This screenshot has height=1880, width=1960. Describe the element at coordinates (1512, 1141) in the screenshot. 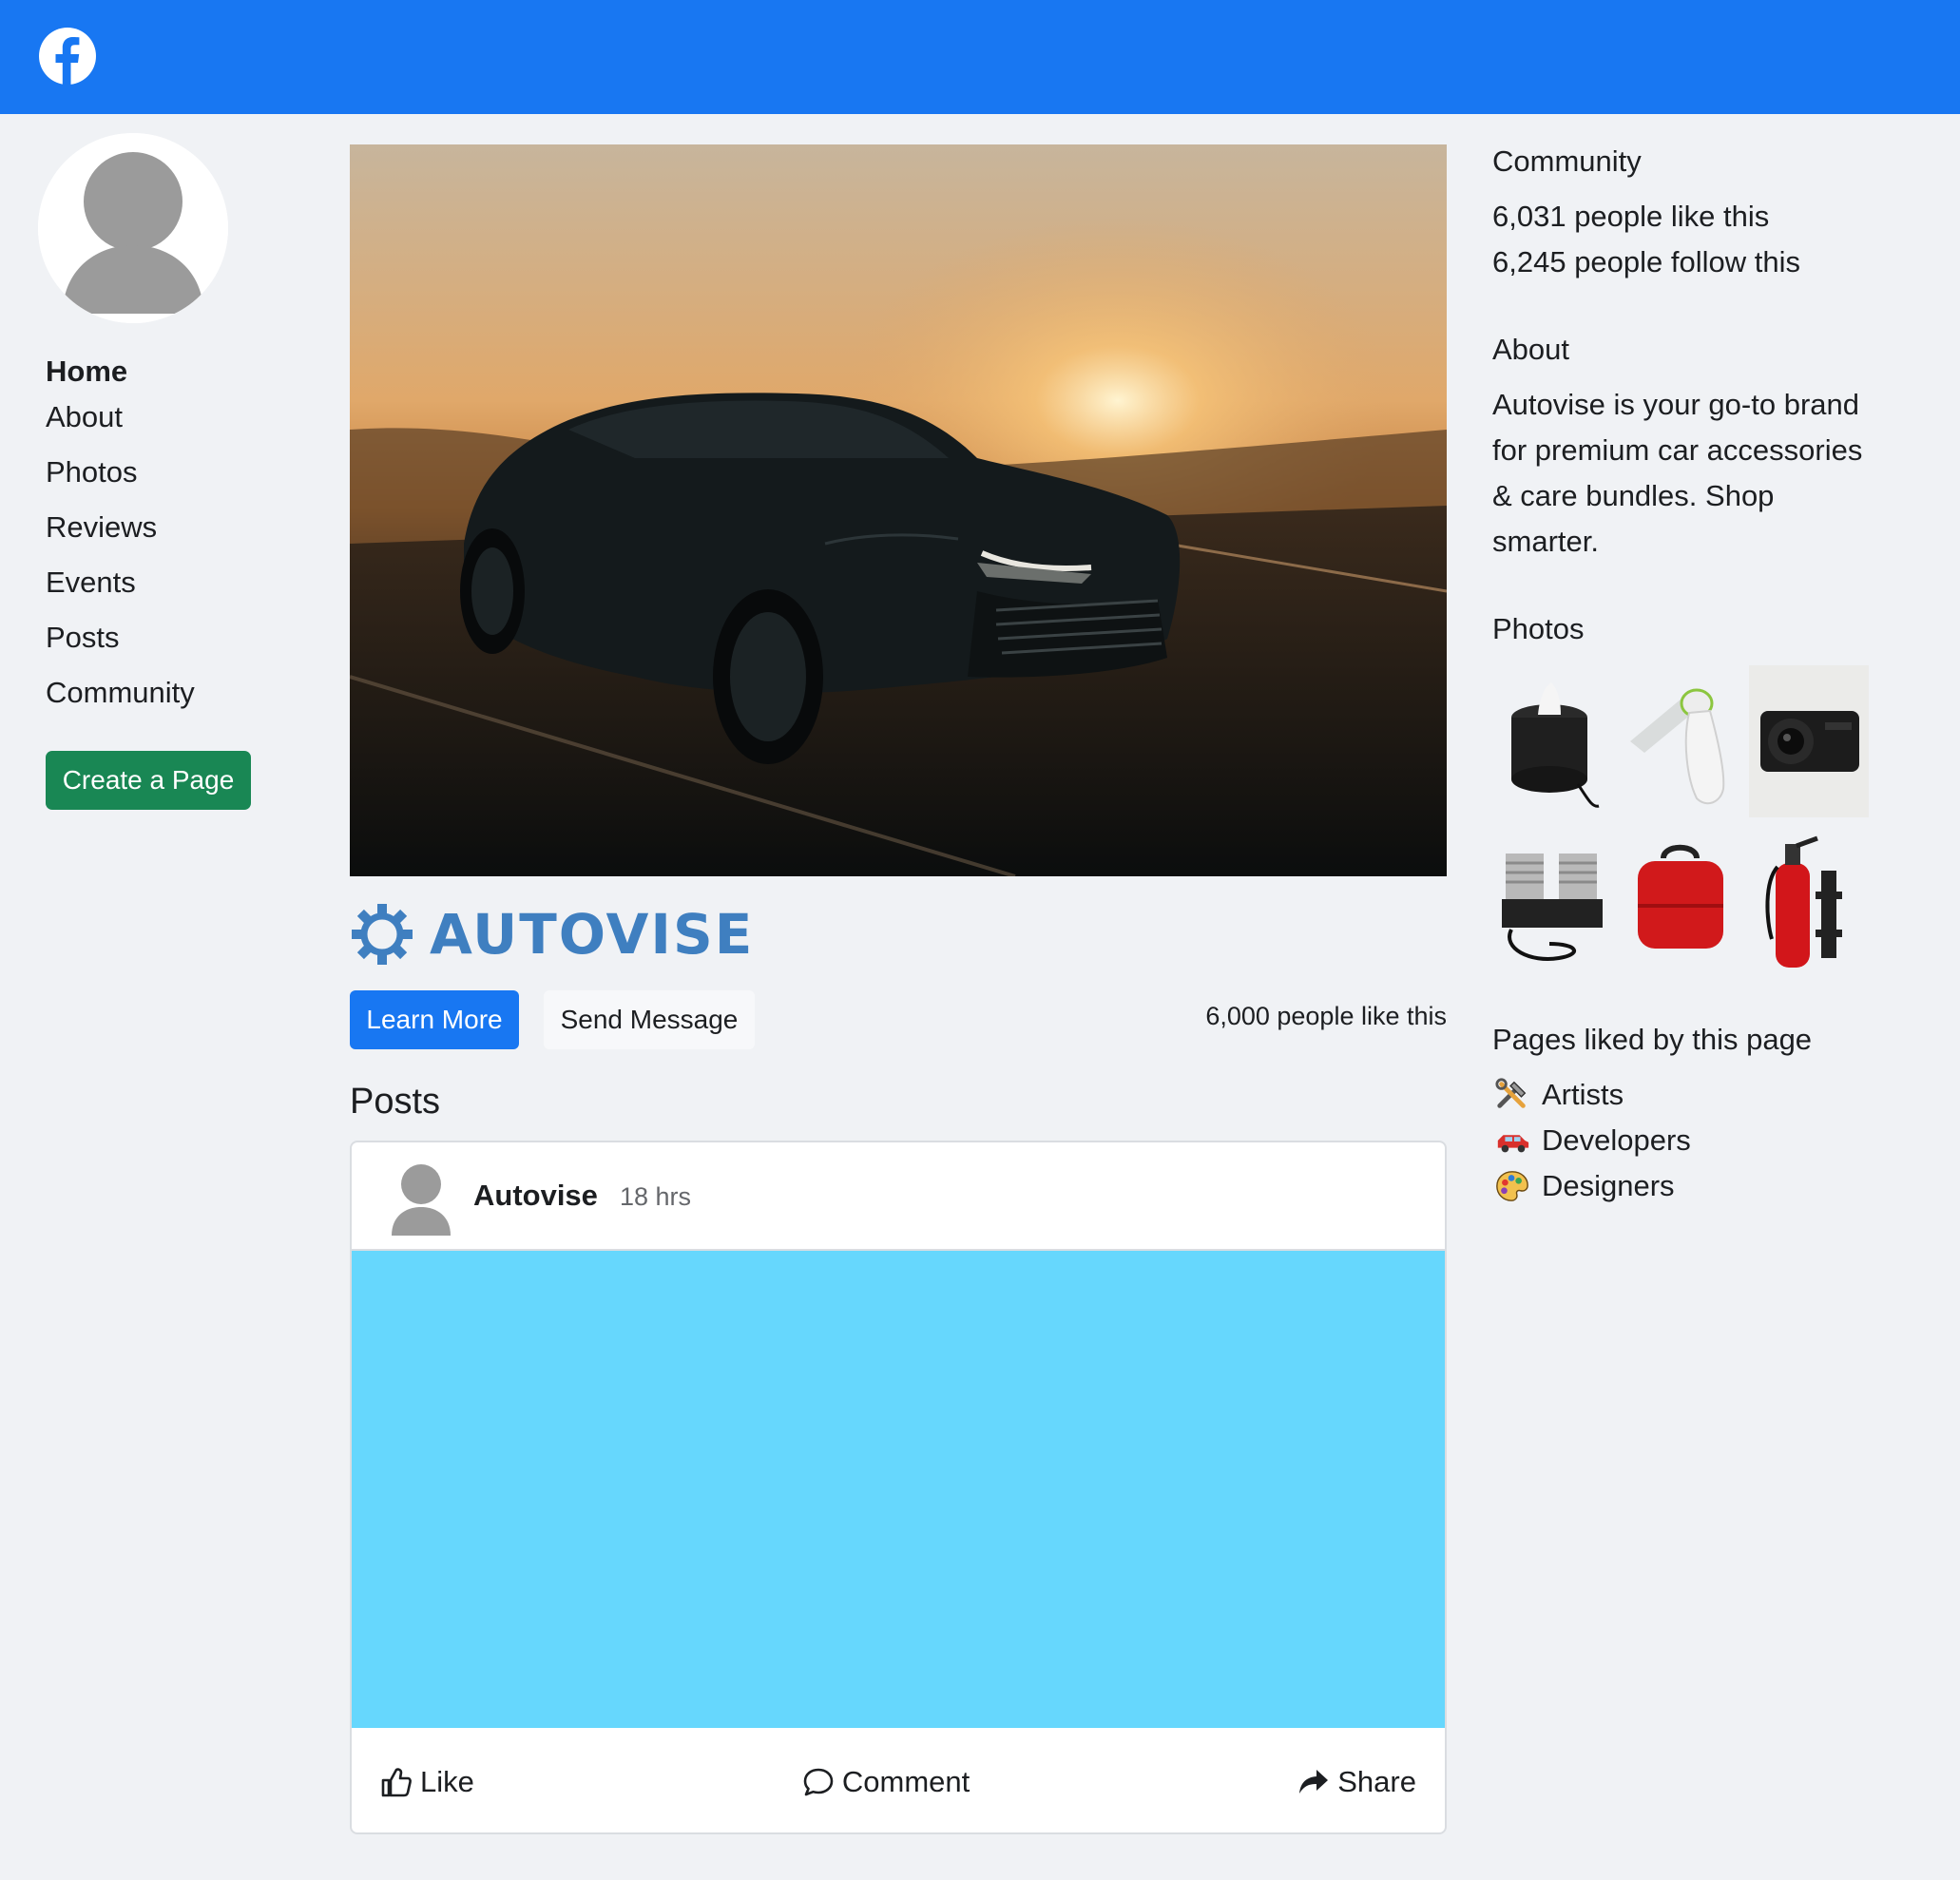

I see `car-icon` at that location.